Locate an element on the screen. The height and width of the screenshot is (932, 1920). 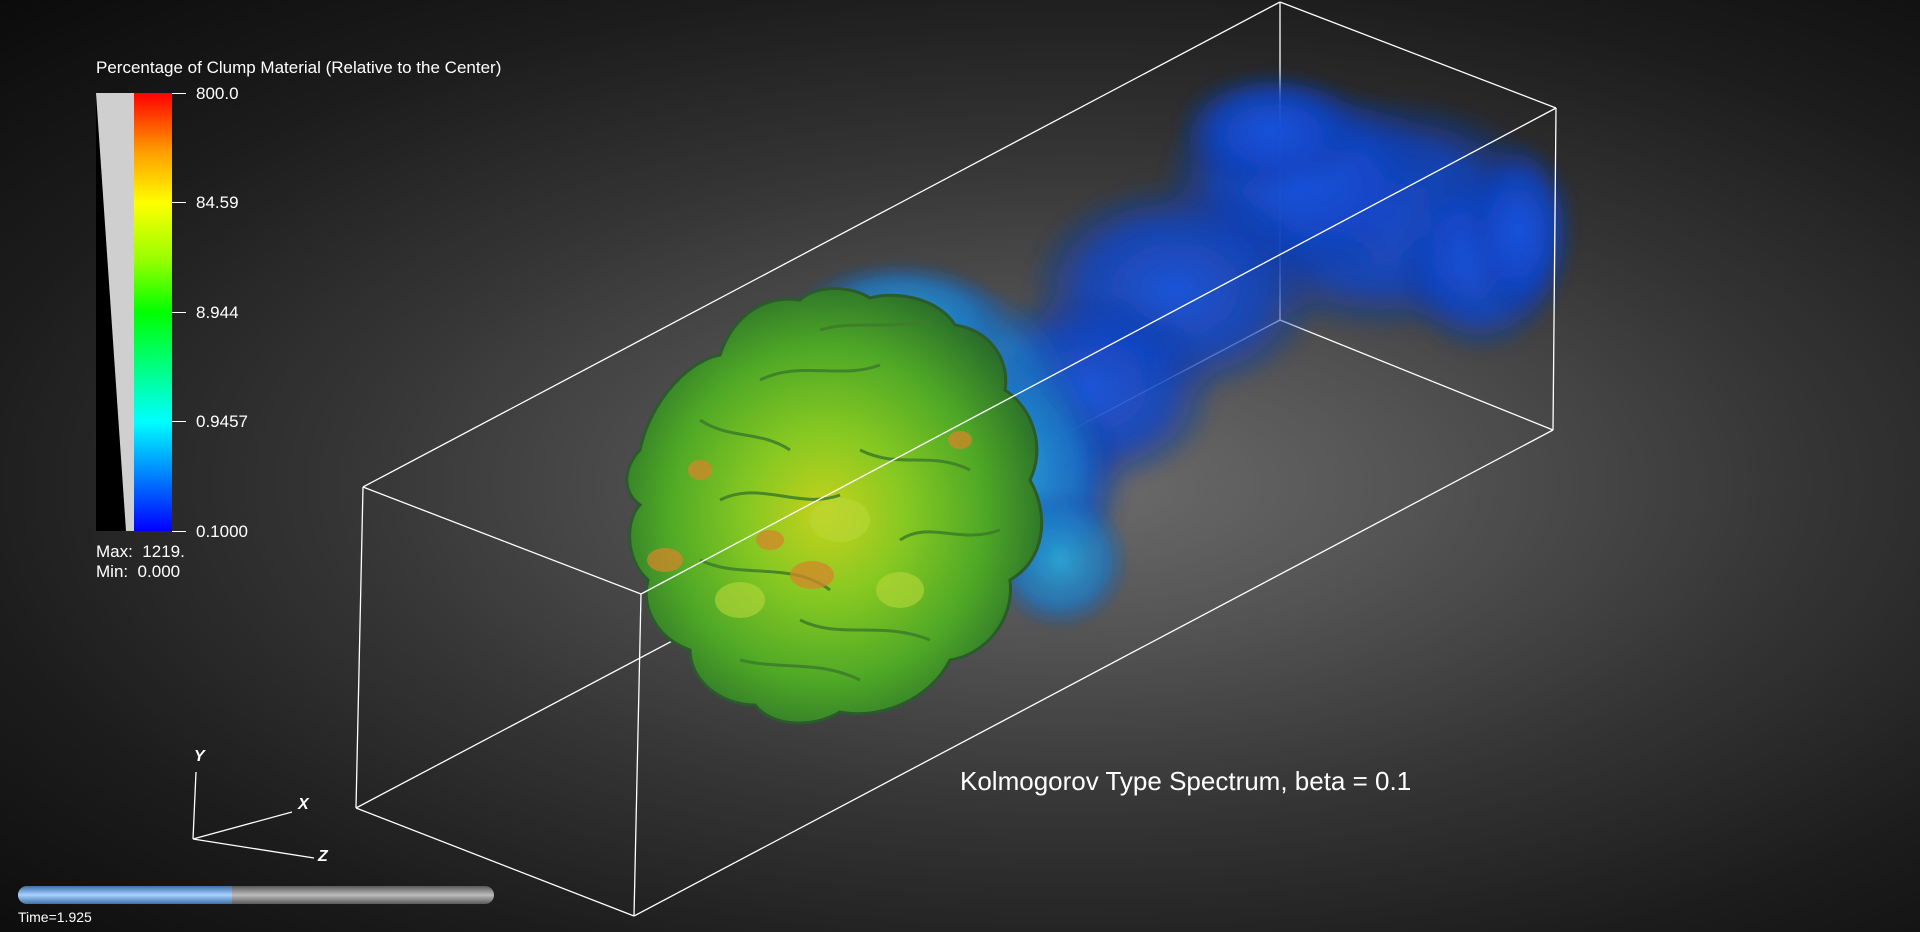
axis-label-z: Z is located at coordinates (323, 856).